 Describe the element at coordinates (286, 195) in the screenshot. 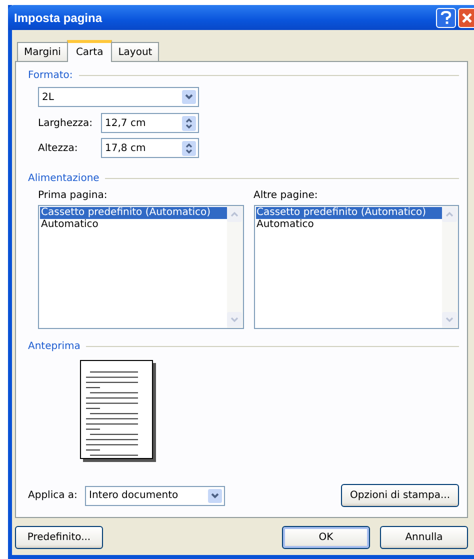

I see `list-label: Altre pagine:` at that location.